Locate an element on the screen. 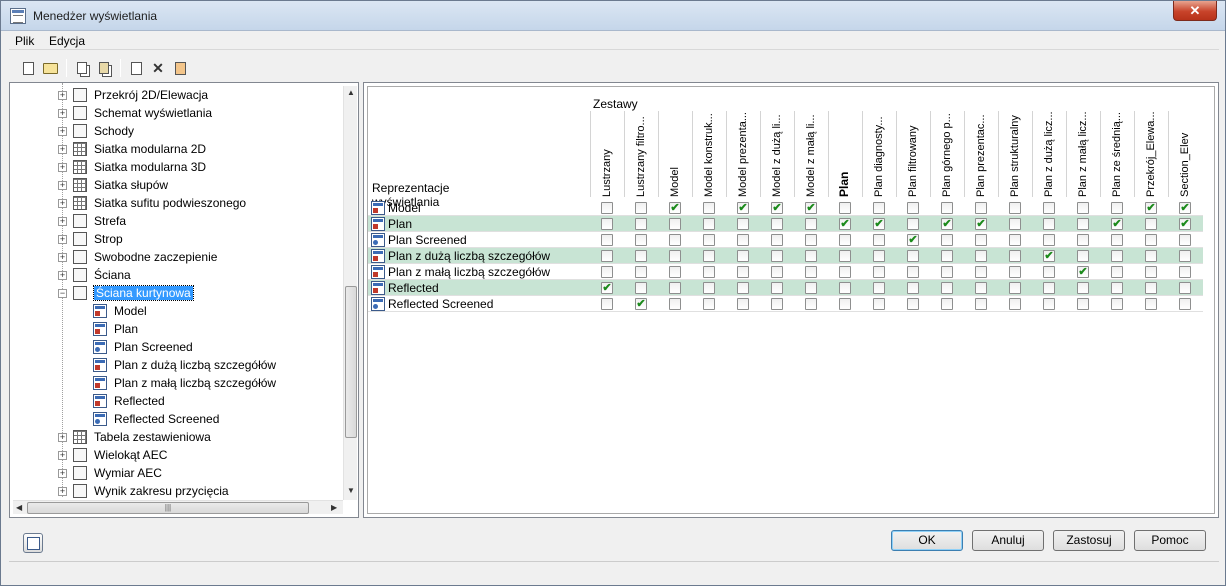 This screenshot has width=1226, height=586. tree-item: + Swobodne zaczepienie is located at coordinates (175, 257).